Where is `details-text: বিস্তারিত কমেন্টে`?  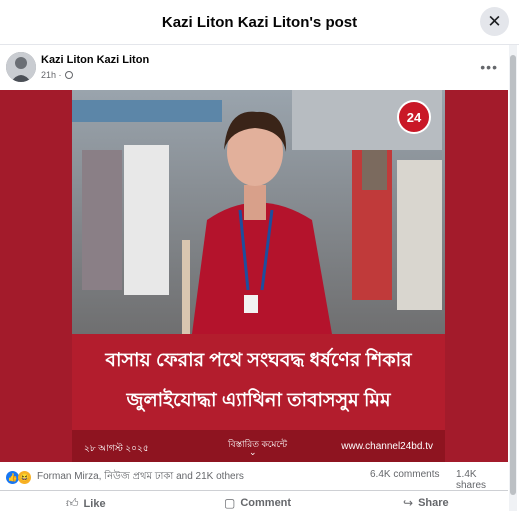
details-text: বিস্তারিত কমেন্টে is located at coordinates (258, 444).